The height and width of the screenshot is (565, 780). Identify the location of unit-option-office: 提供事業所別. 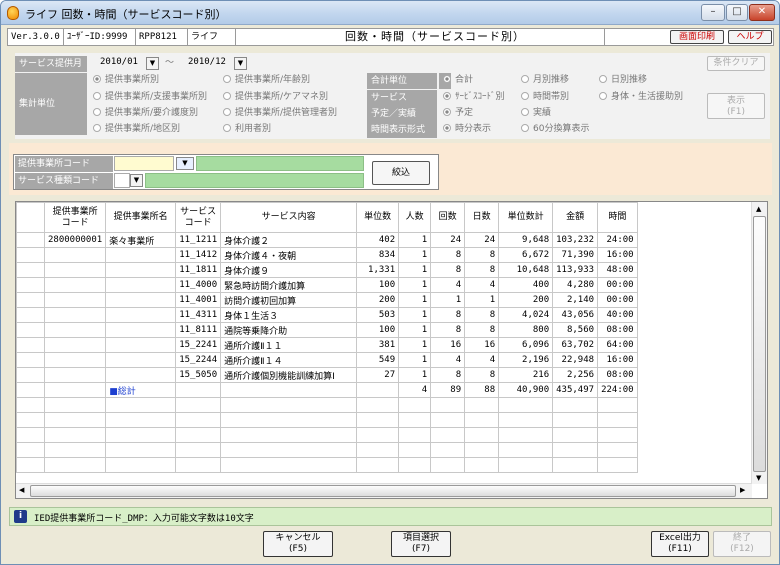
(126, 80).